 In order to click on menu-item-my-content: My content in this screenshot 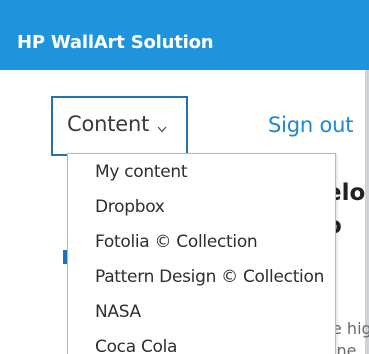, I will do `click(141, 172)`.